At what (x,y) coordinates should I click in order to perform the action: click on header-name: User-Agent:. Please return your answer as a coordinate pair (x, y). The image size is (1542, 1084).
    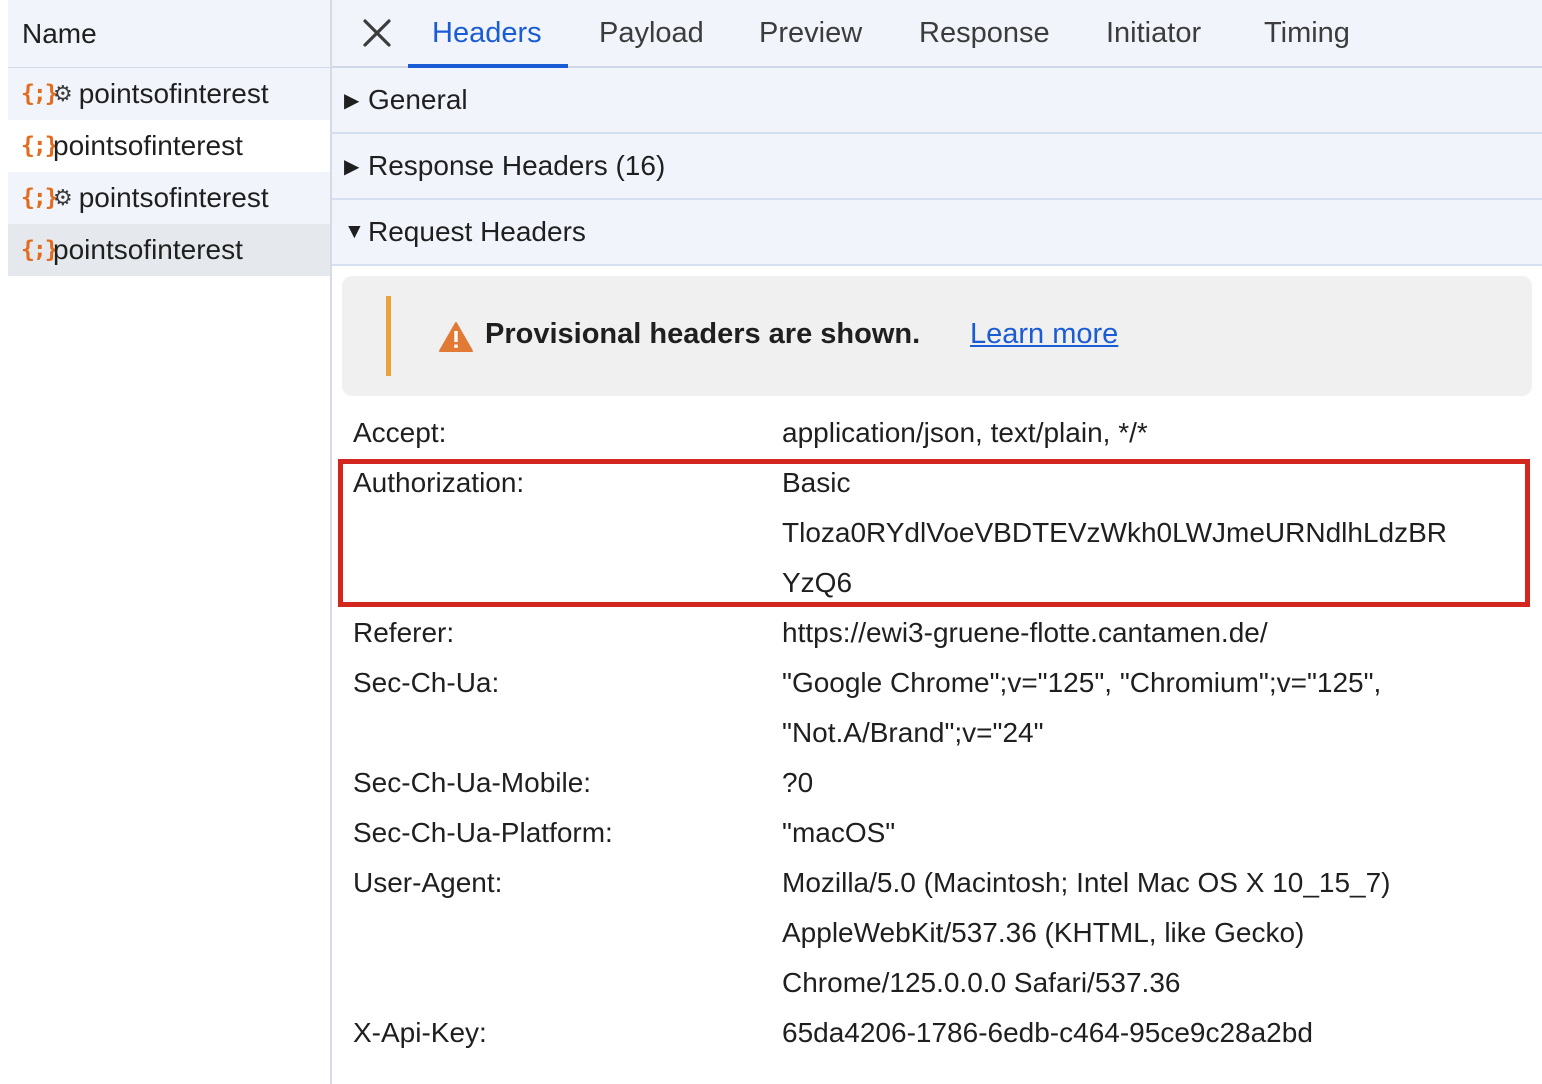
    Looking at the image, I should click on (428, 882).